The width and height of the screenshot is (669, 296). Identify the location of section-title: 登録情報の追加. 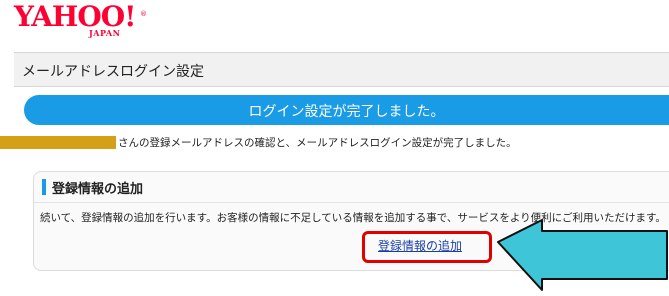
(98, 189).